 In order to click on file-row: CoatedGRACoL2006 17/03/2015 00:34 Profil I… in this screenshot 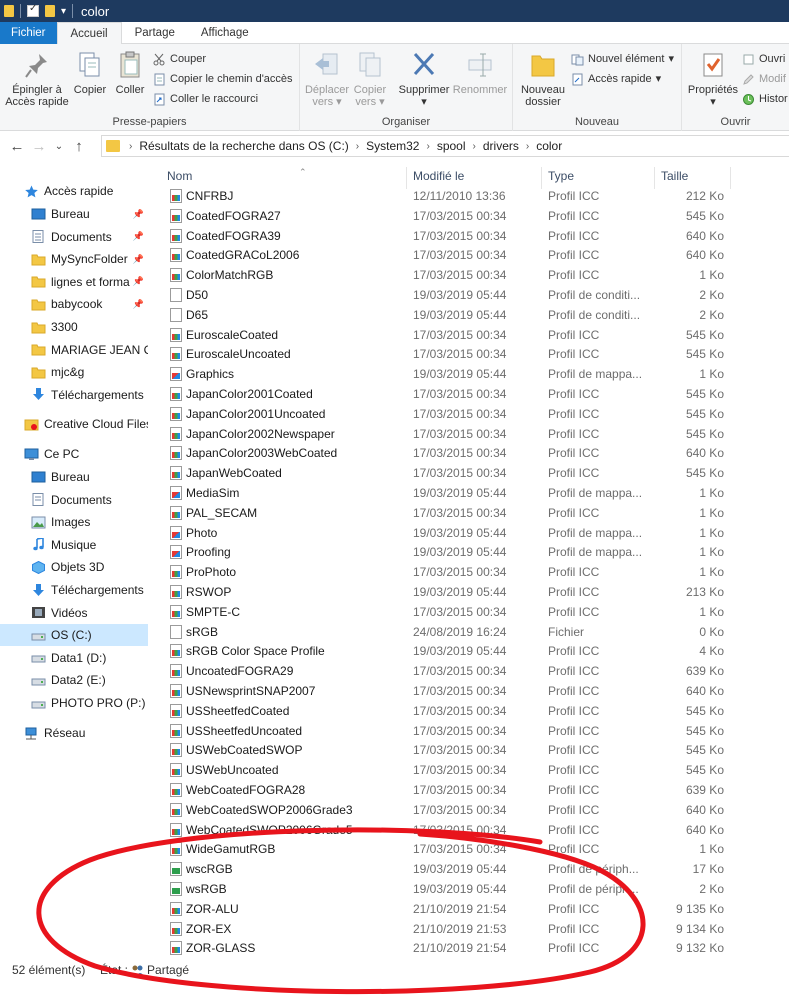, I will do `click(449, 255)`.